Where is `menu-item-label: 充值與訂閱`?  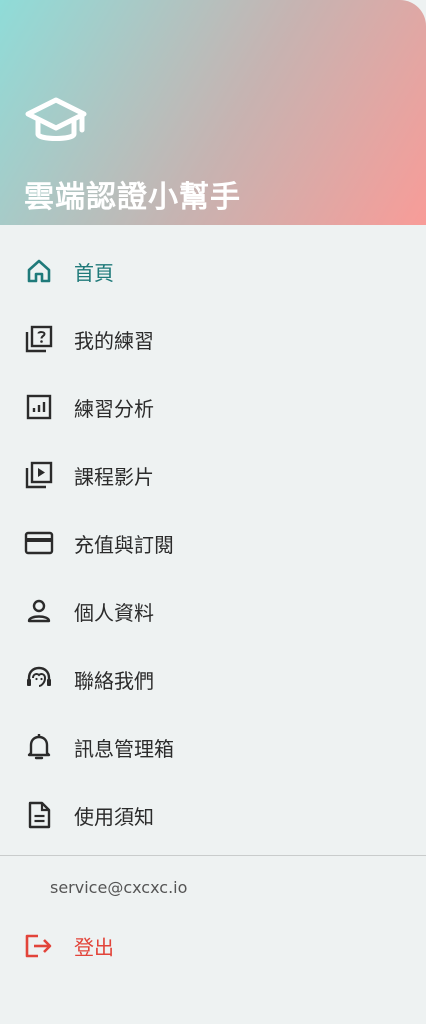
menu-item-label: 充值與訂閱 is located at coordinates (124, 544).